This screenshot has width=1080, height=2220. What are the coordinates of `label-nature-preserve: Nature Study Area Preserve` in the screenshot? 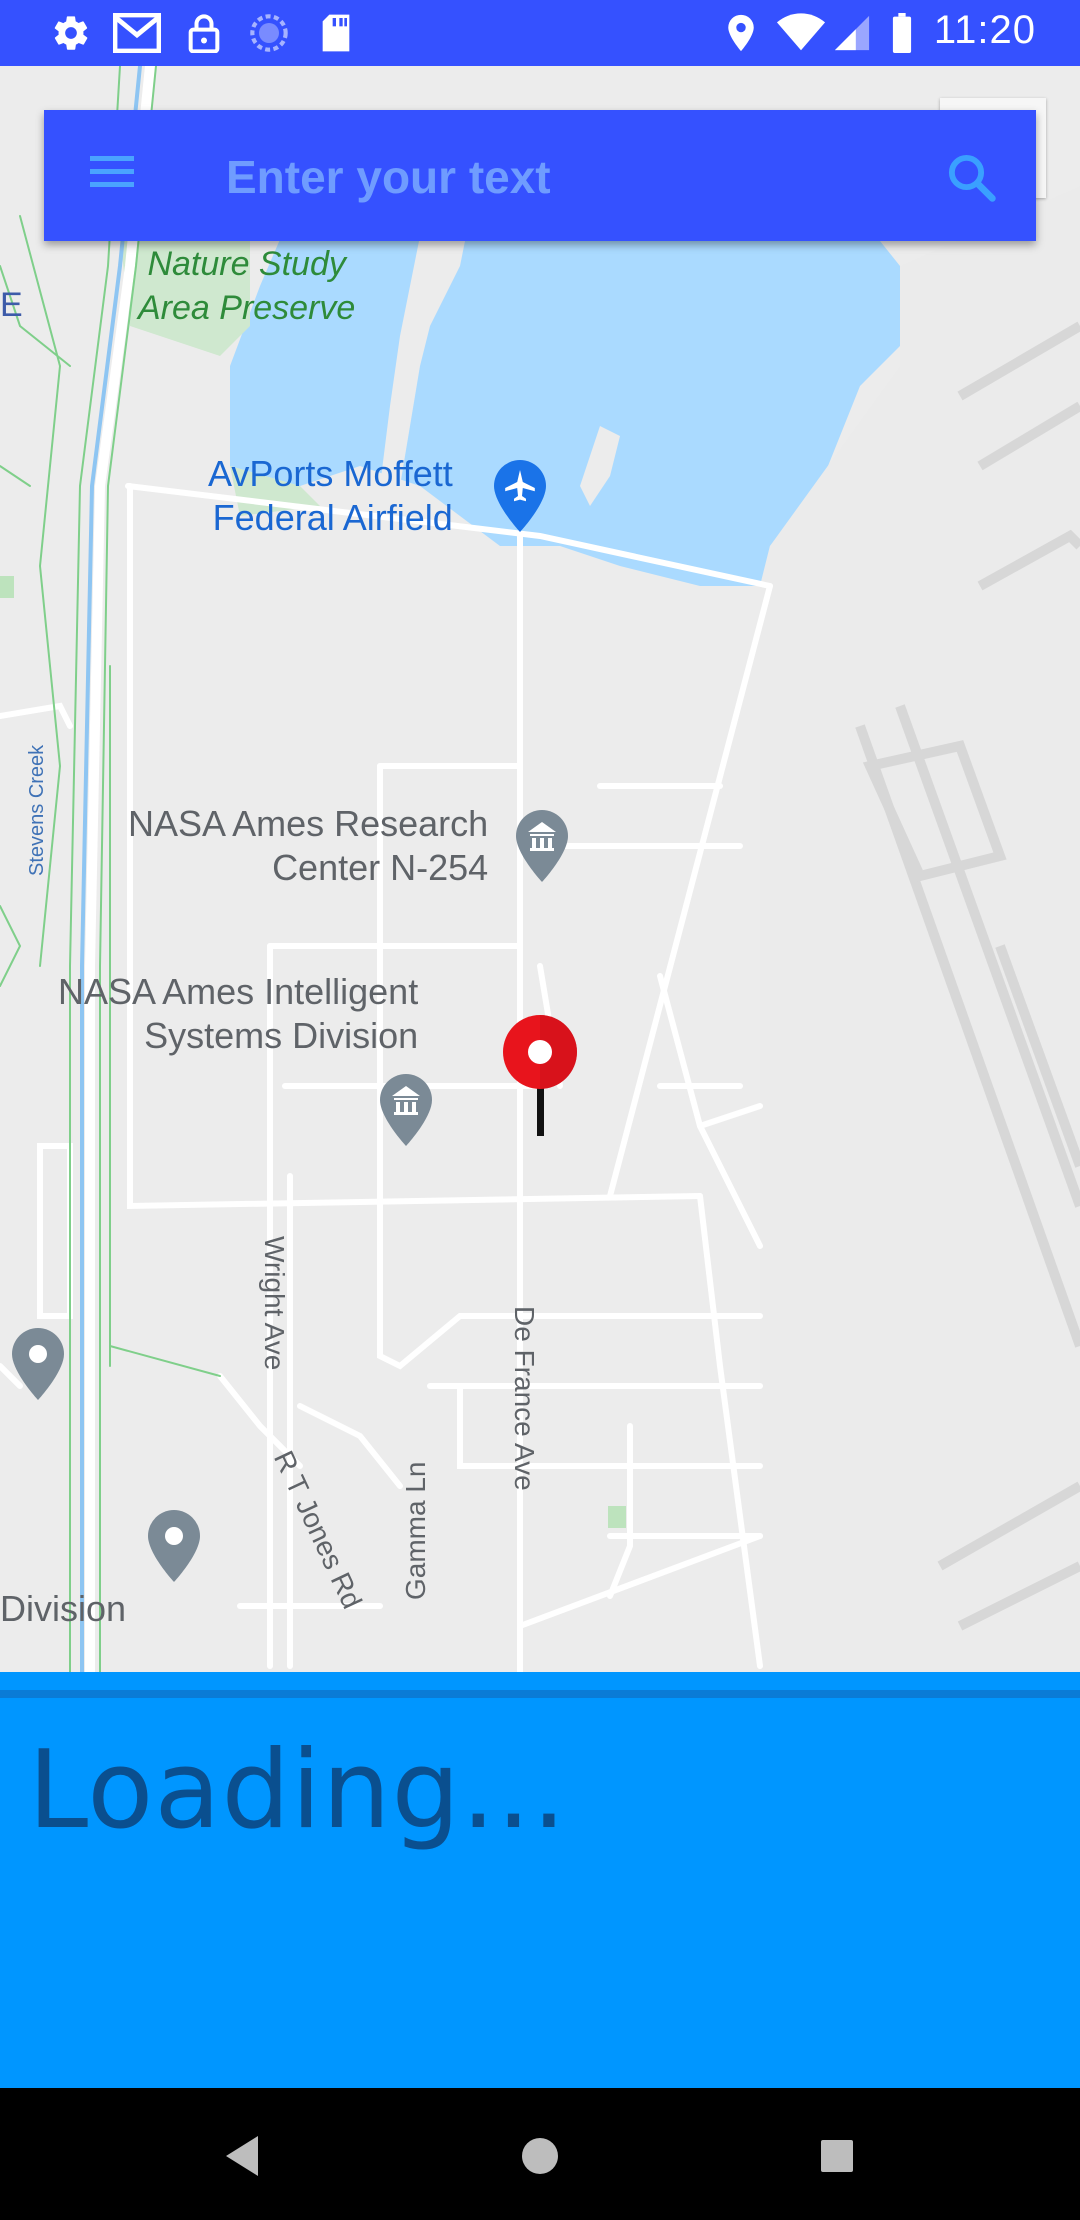 It's located at (247, 286).